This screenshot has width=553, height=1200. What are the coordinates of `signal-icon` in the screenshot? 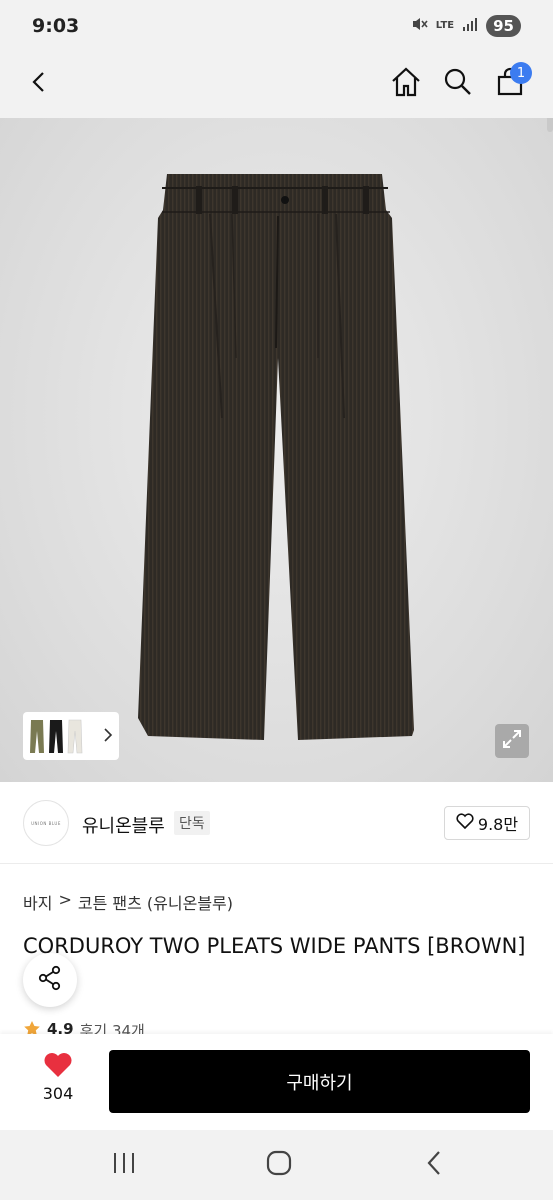 It's located at (470, 26).